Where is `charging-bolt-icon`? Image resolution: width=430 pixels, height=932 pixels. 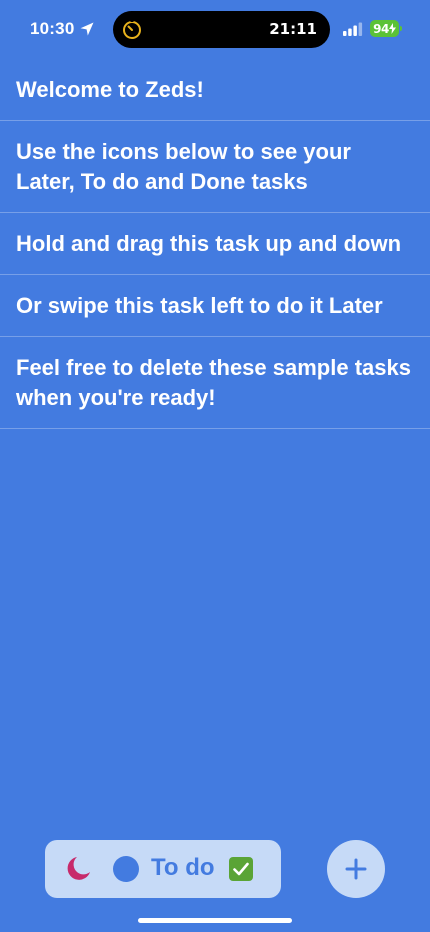
charging-bolt-icon is located at coordinates (392, 28).